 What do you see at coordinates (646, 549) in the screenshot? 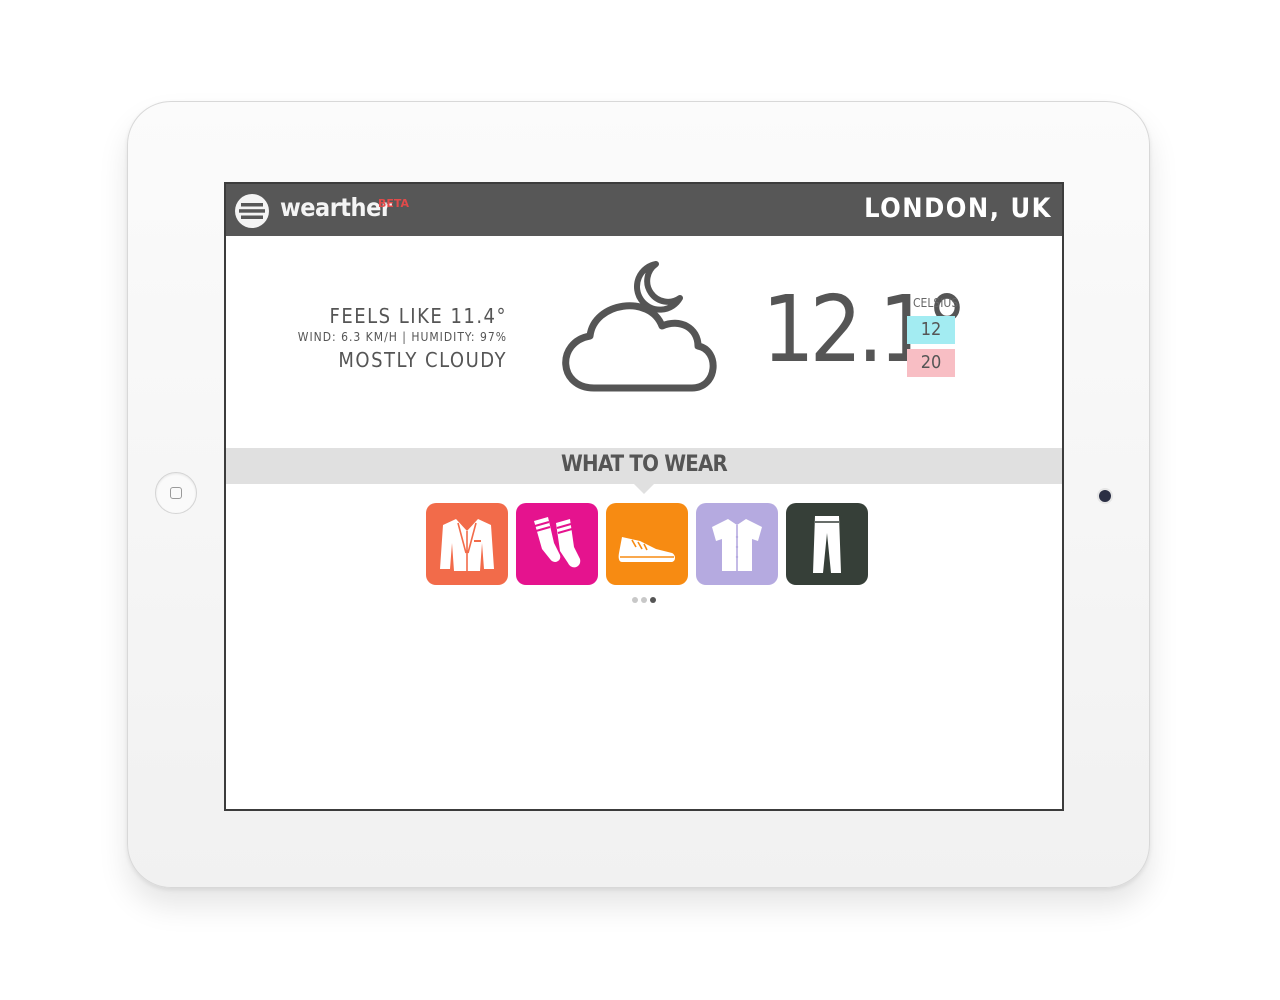
I see `sneaker-icon` at bounding box center [646, 549].